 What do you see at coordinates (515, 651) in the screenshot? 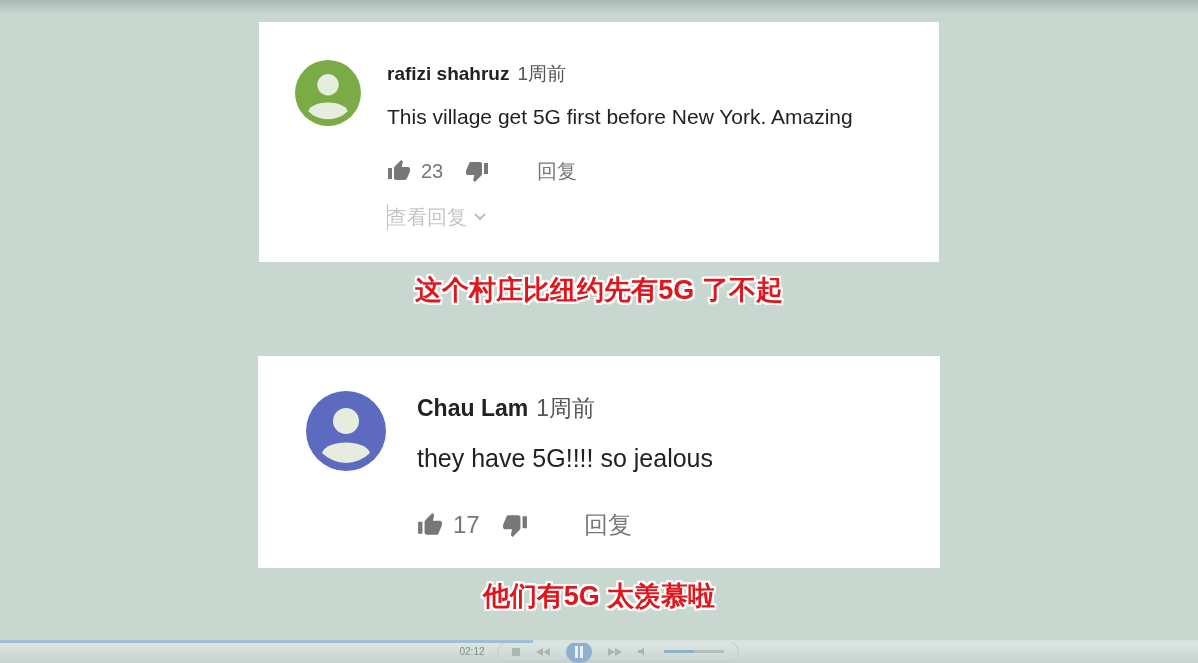
I see `stop-icon` at bounding box center [515, 651].